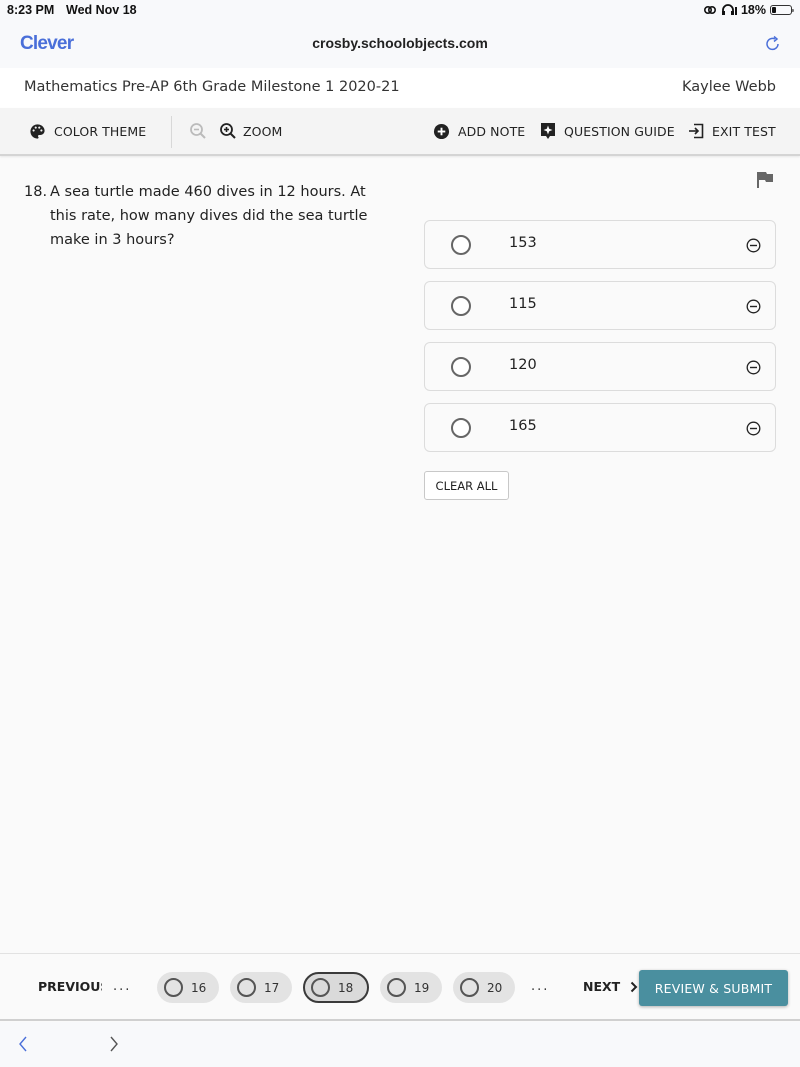  Describe the element at coordinates (441, 131) in the screenshot. I see `add-note-icon` at that location.